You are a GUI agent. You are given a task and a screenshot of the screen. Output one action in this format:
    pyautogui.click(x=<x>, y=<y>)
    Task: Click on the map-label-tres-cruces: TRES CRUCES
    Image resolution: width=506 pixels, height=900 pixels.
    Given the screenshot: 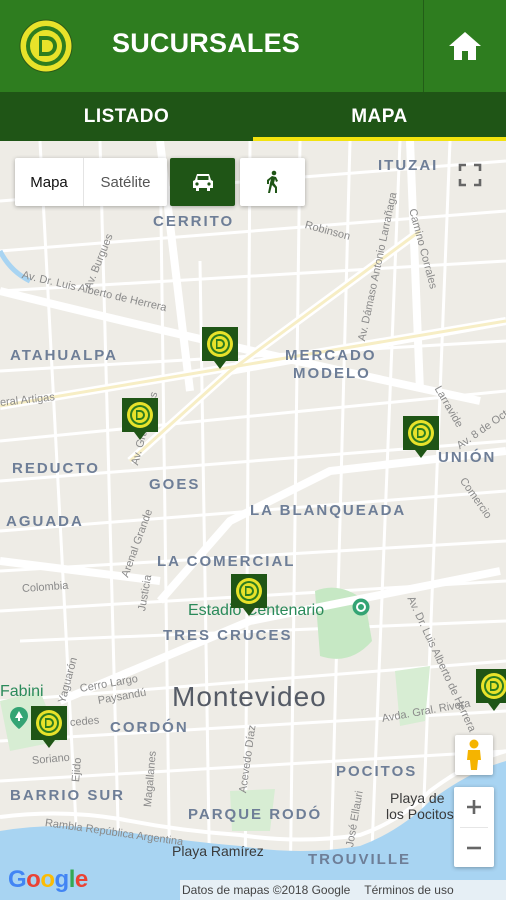 What is the action you would take?
    pyautogui.click(x=228, y=635)
    